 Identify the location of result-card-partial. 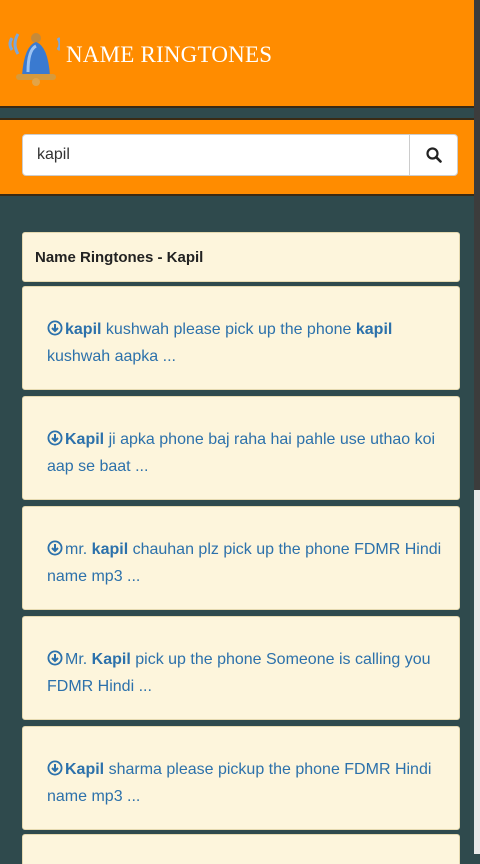
(241, 849).